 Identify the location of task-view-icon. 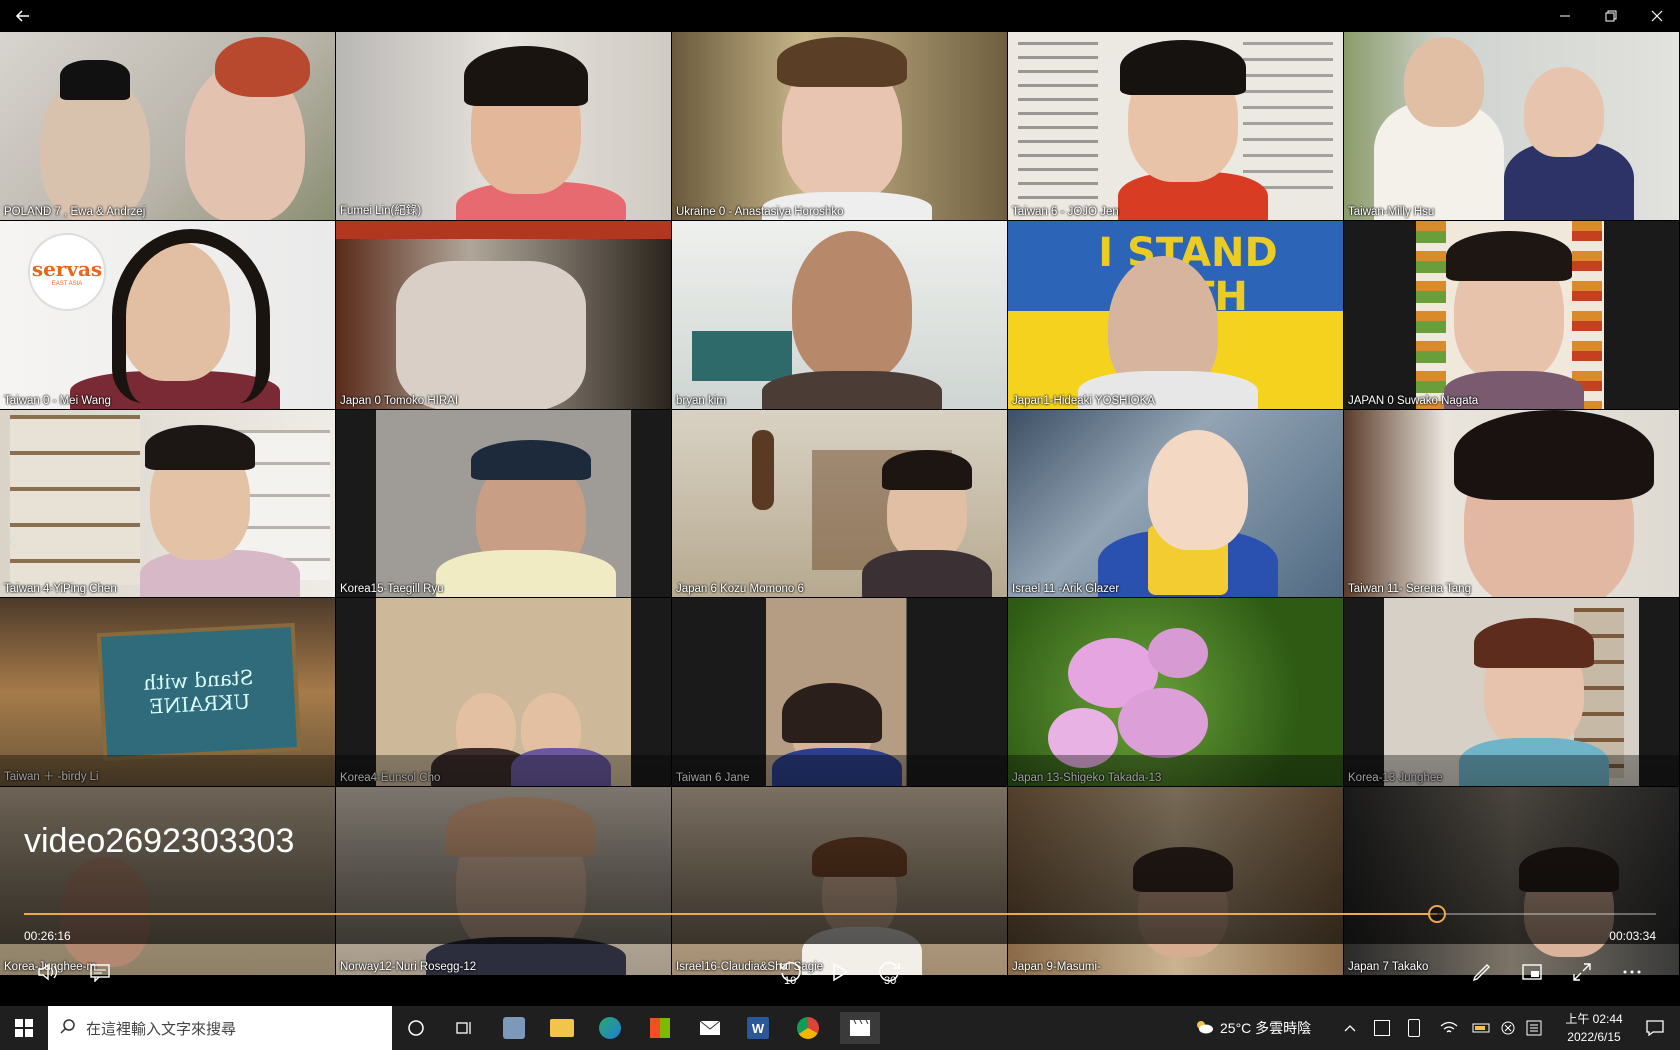
(464, 1028).